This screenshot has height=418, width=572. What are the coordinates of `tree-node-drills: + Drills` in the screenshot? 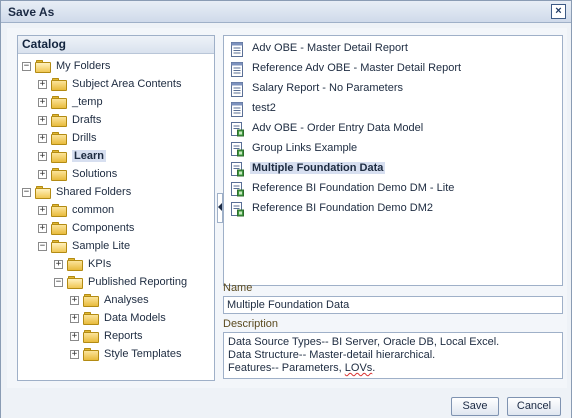 It's located at (116, 139).